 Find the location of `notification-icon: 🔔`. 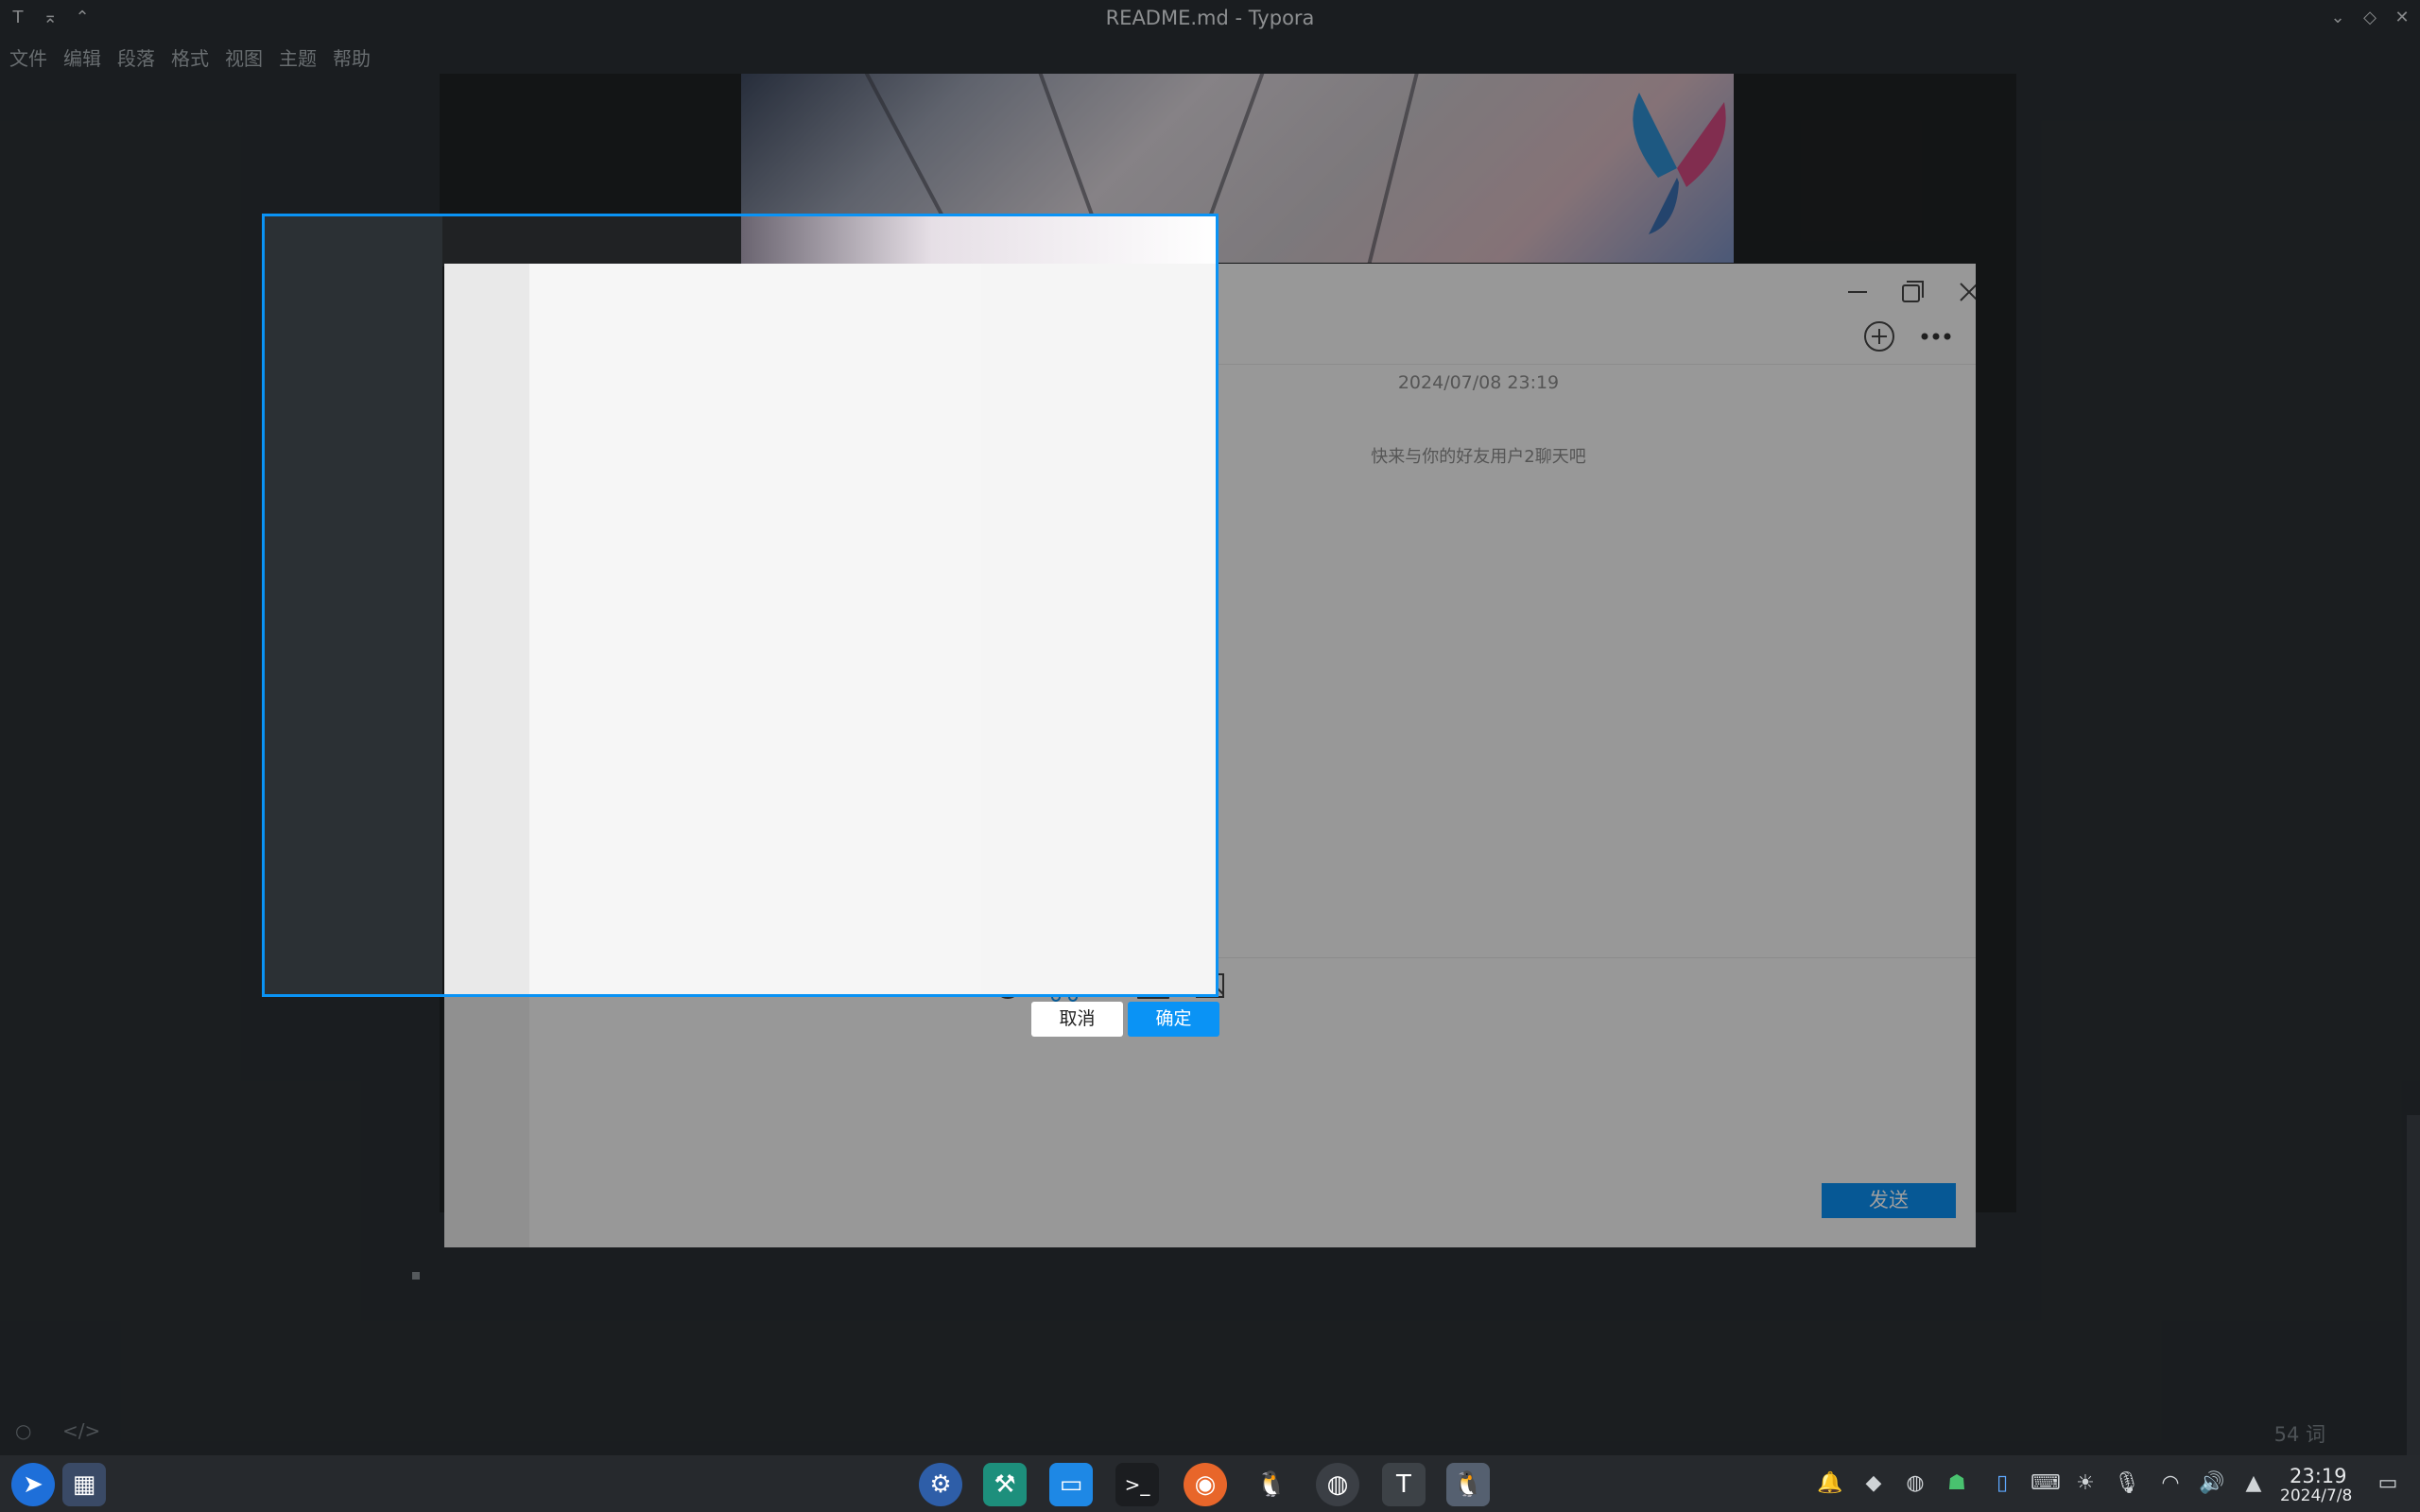

notification-icon: 🔔 is located at coordinates (1830, 1483).